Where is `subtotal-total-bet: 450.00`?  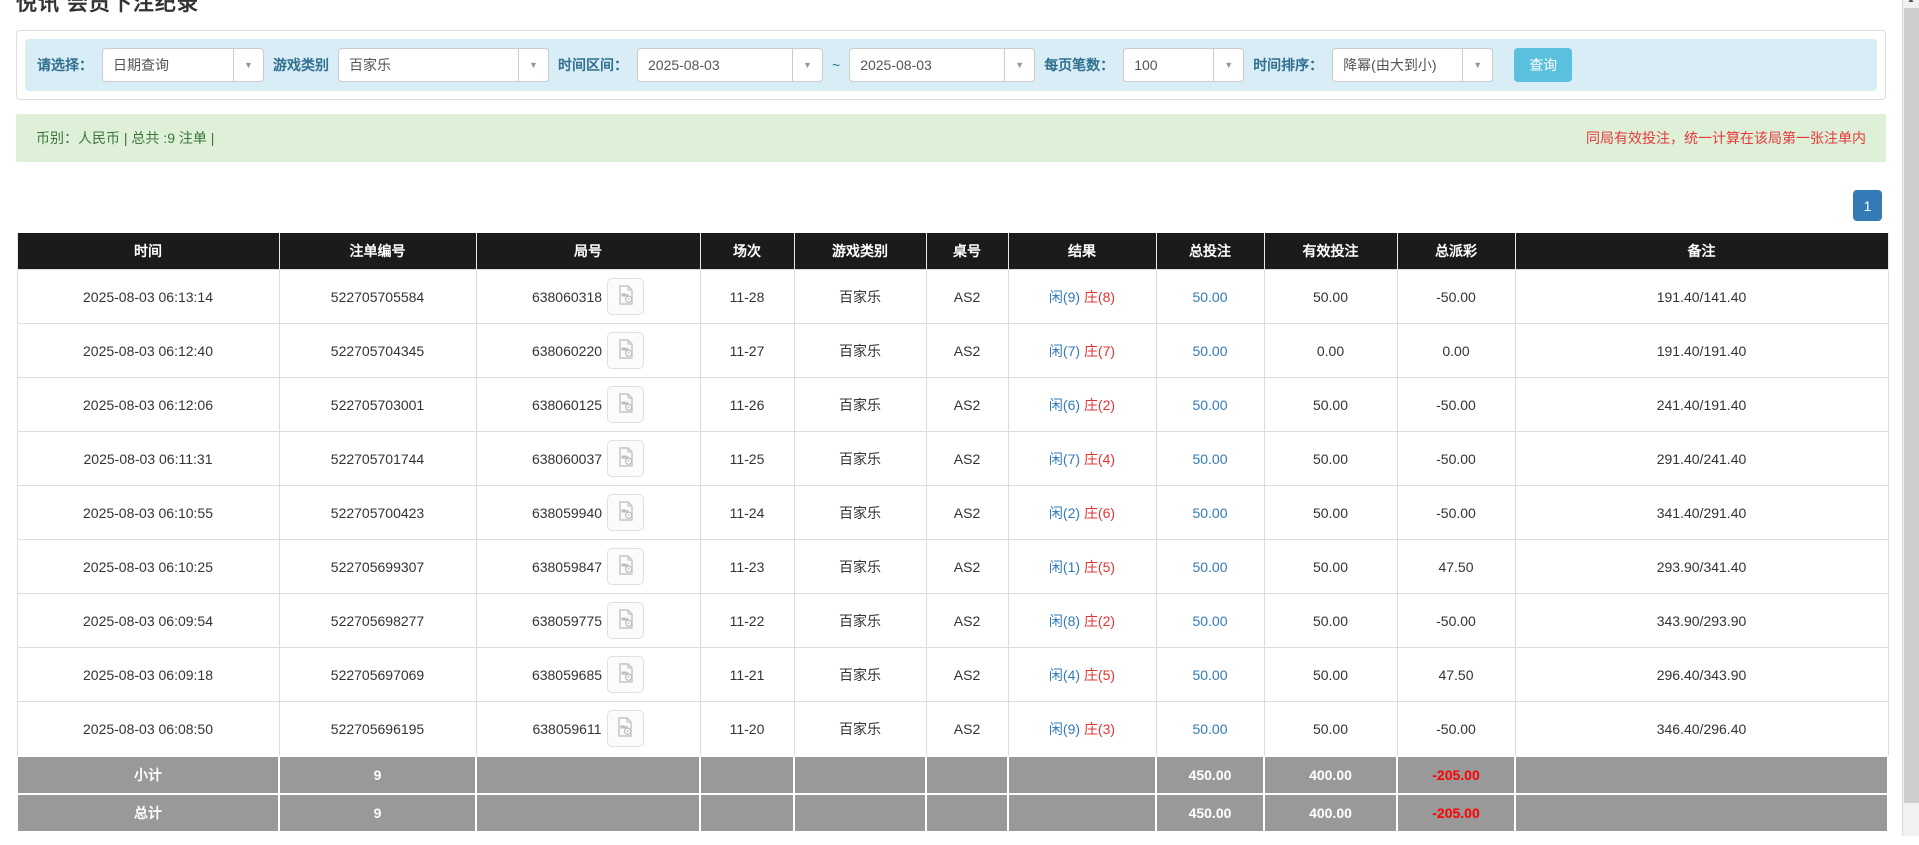 subtotal-total-bet: 450.00 is located at coordinates (1210, 775).